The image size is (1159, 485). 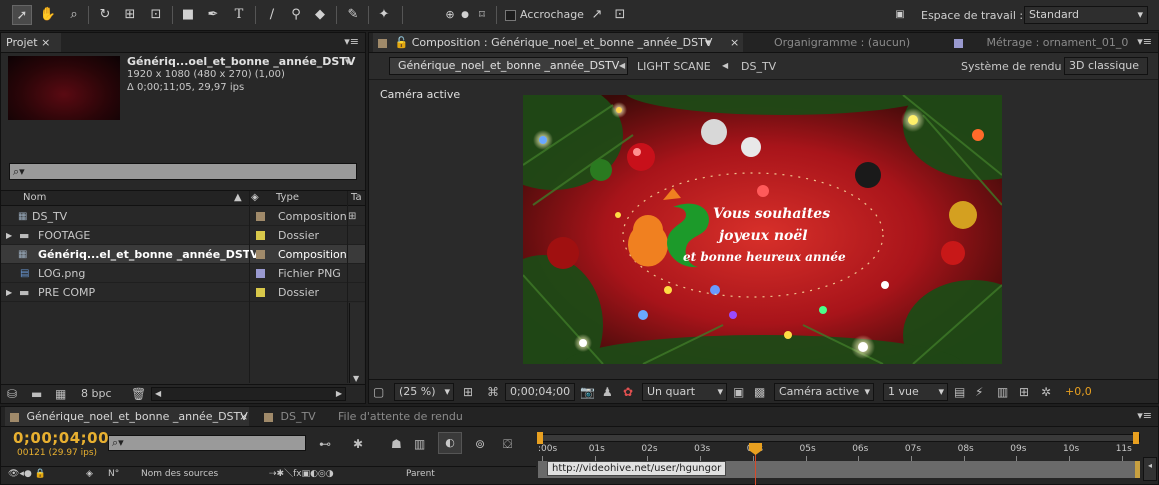 What do you see at coordinates (468, 392) in the screenshot?
I see `safe-margins-icon: ⊞` at bounding box center [468, 392].